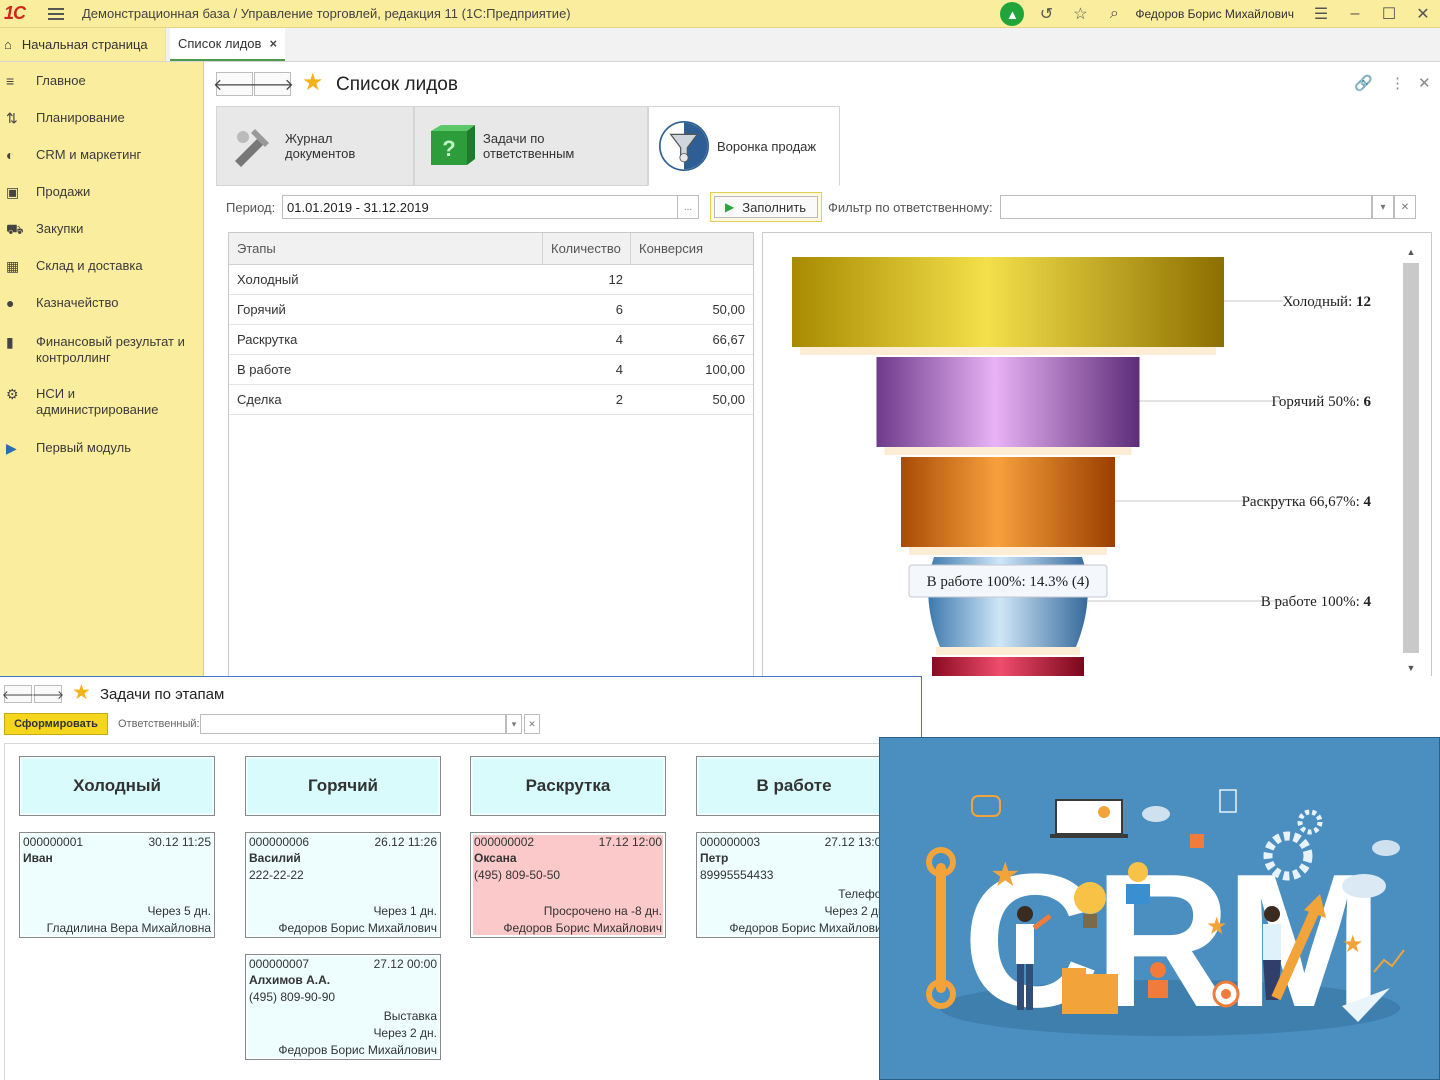 The width and height of the screenshot is (1440, 1080). I want to click on table-row: Раскрутка 4 66,67, so click(491, 340).